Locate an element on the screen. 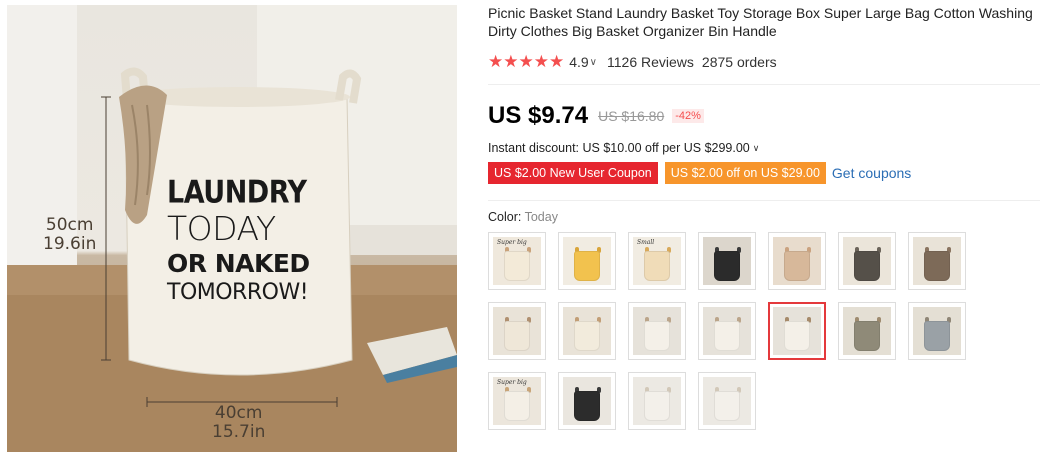  price-row: US $9.74 US $16.80 -42% is located at coordinates (764, 116).